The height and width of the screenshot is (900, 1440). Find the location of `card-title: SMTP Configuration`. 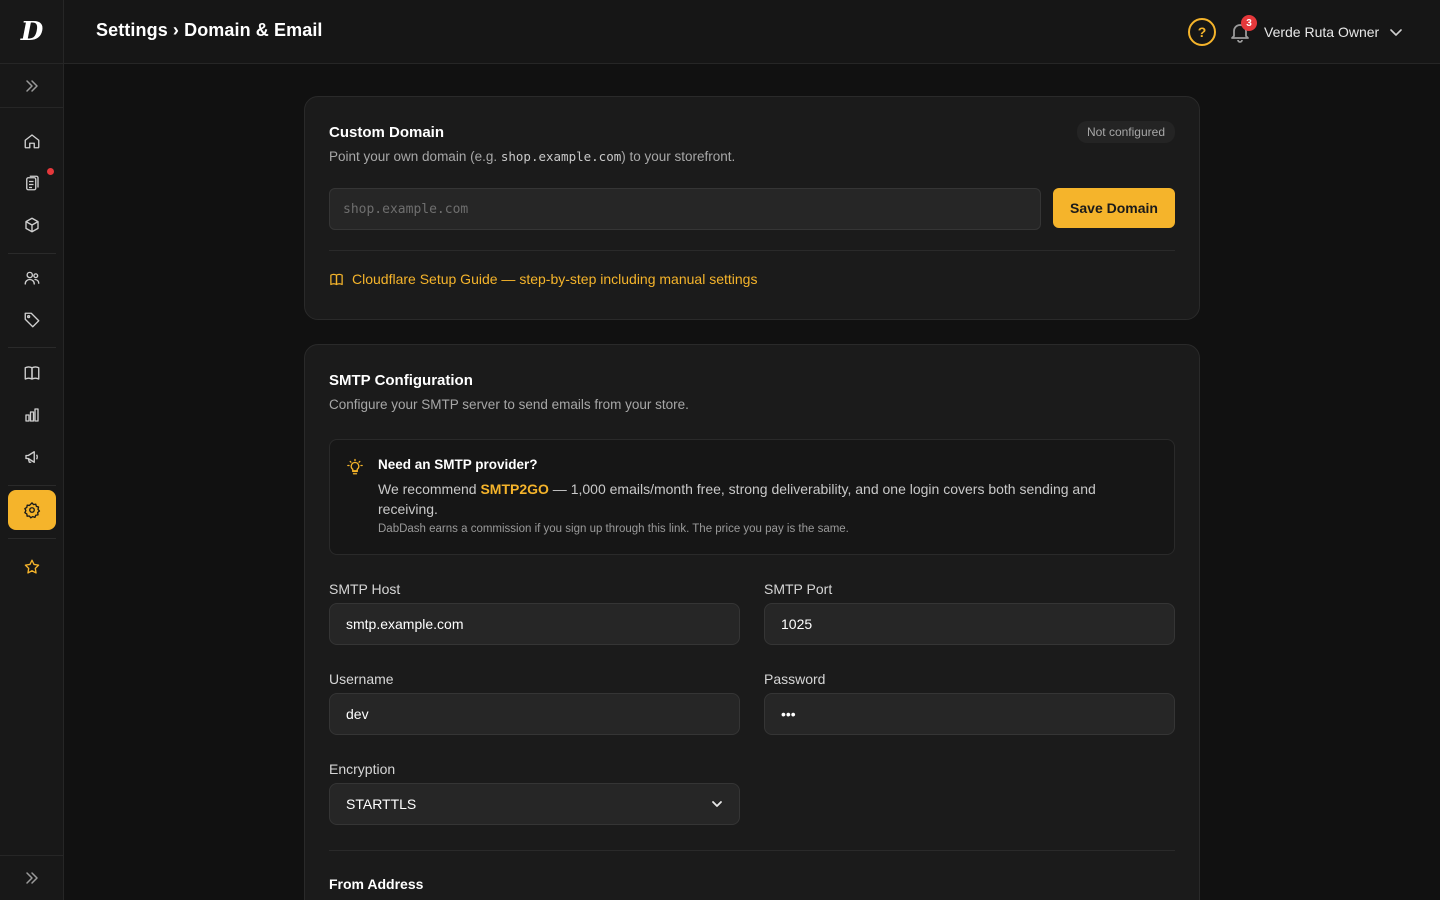

card-title: SMTP Configuration is located at coordinates (401, 380).